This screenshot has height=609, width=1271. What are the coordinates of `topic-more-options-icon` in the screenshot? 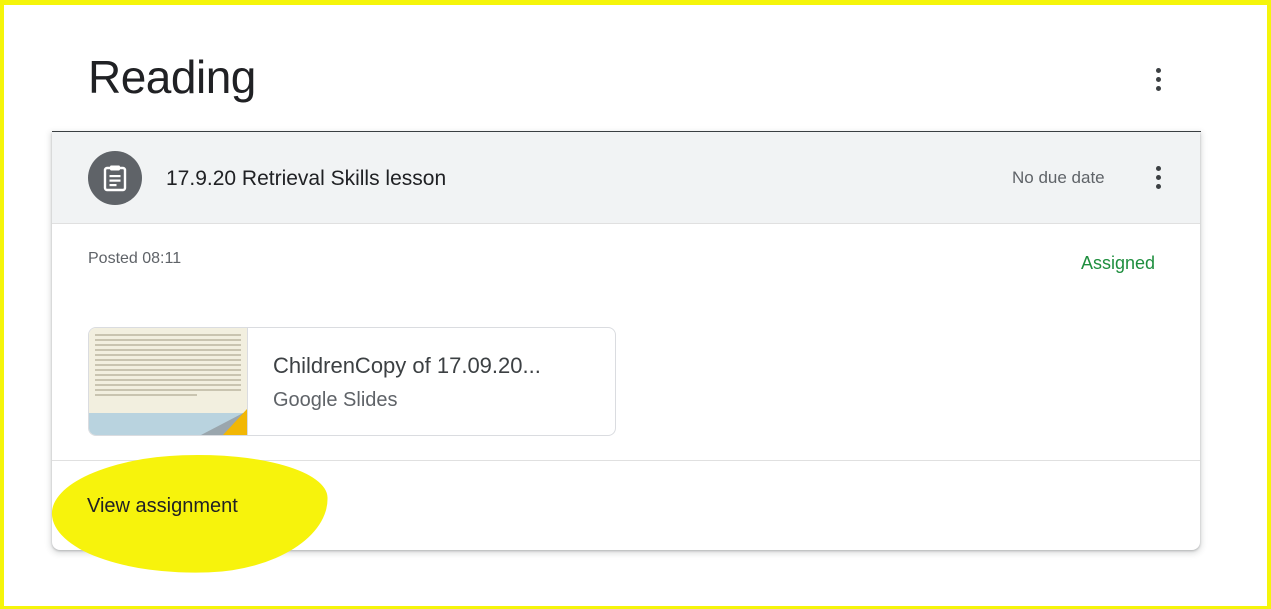 It's located at (1158, 79).